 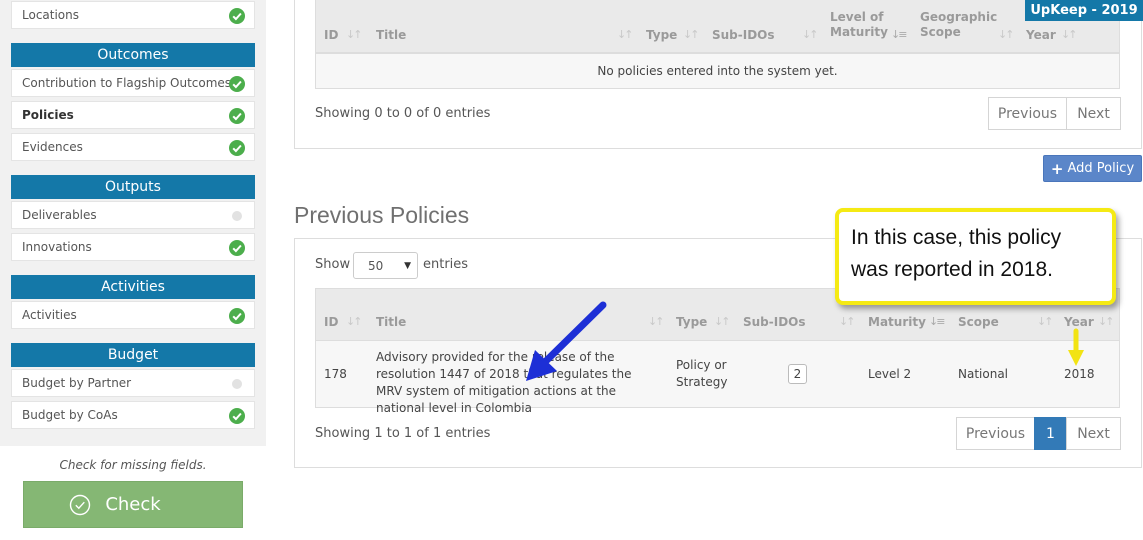 What do you see at coordinates (1079, 374) in the screenshot?
I see `cell-year: 2018` at bounding box center [1079, 374].